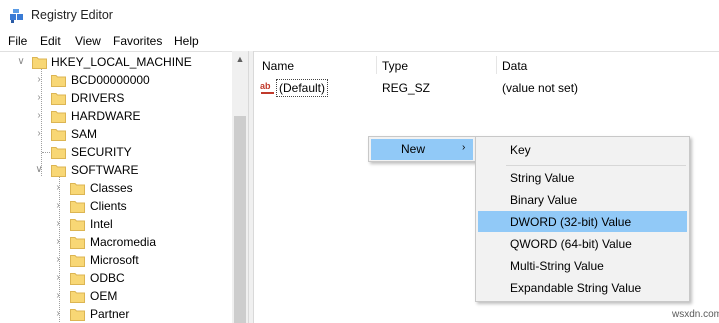 This screenshot has height=323, width=719. What do you see at coordinates (540, 88) in the screenshot?
I see `value-data: (value not set)` at bounding box center [540, 88].